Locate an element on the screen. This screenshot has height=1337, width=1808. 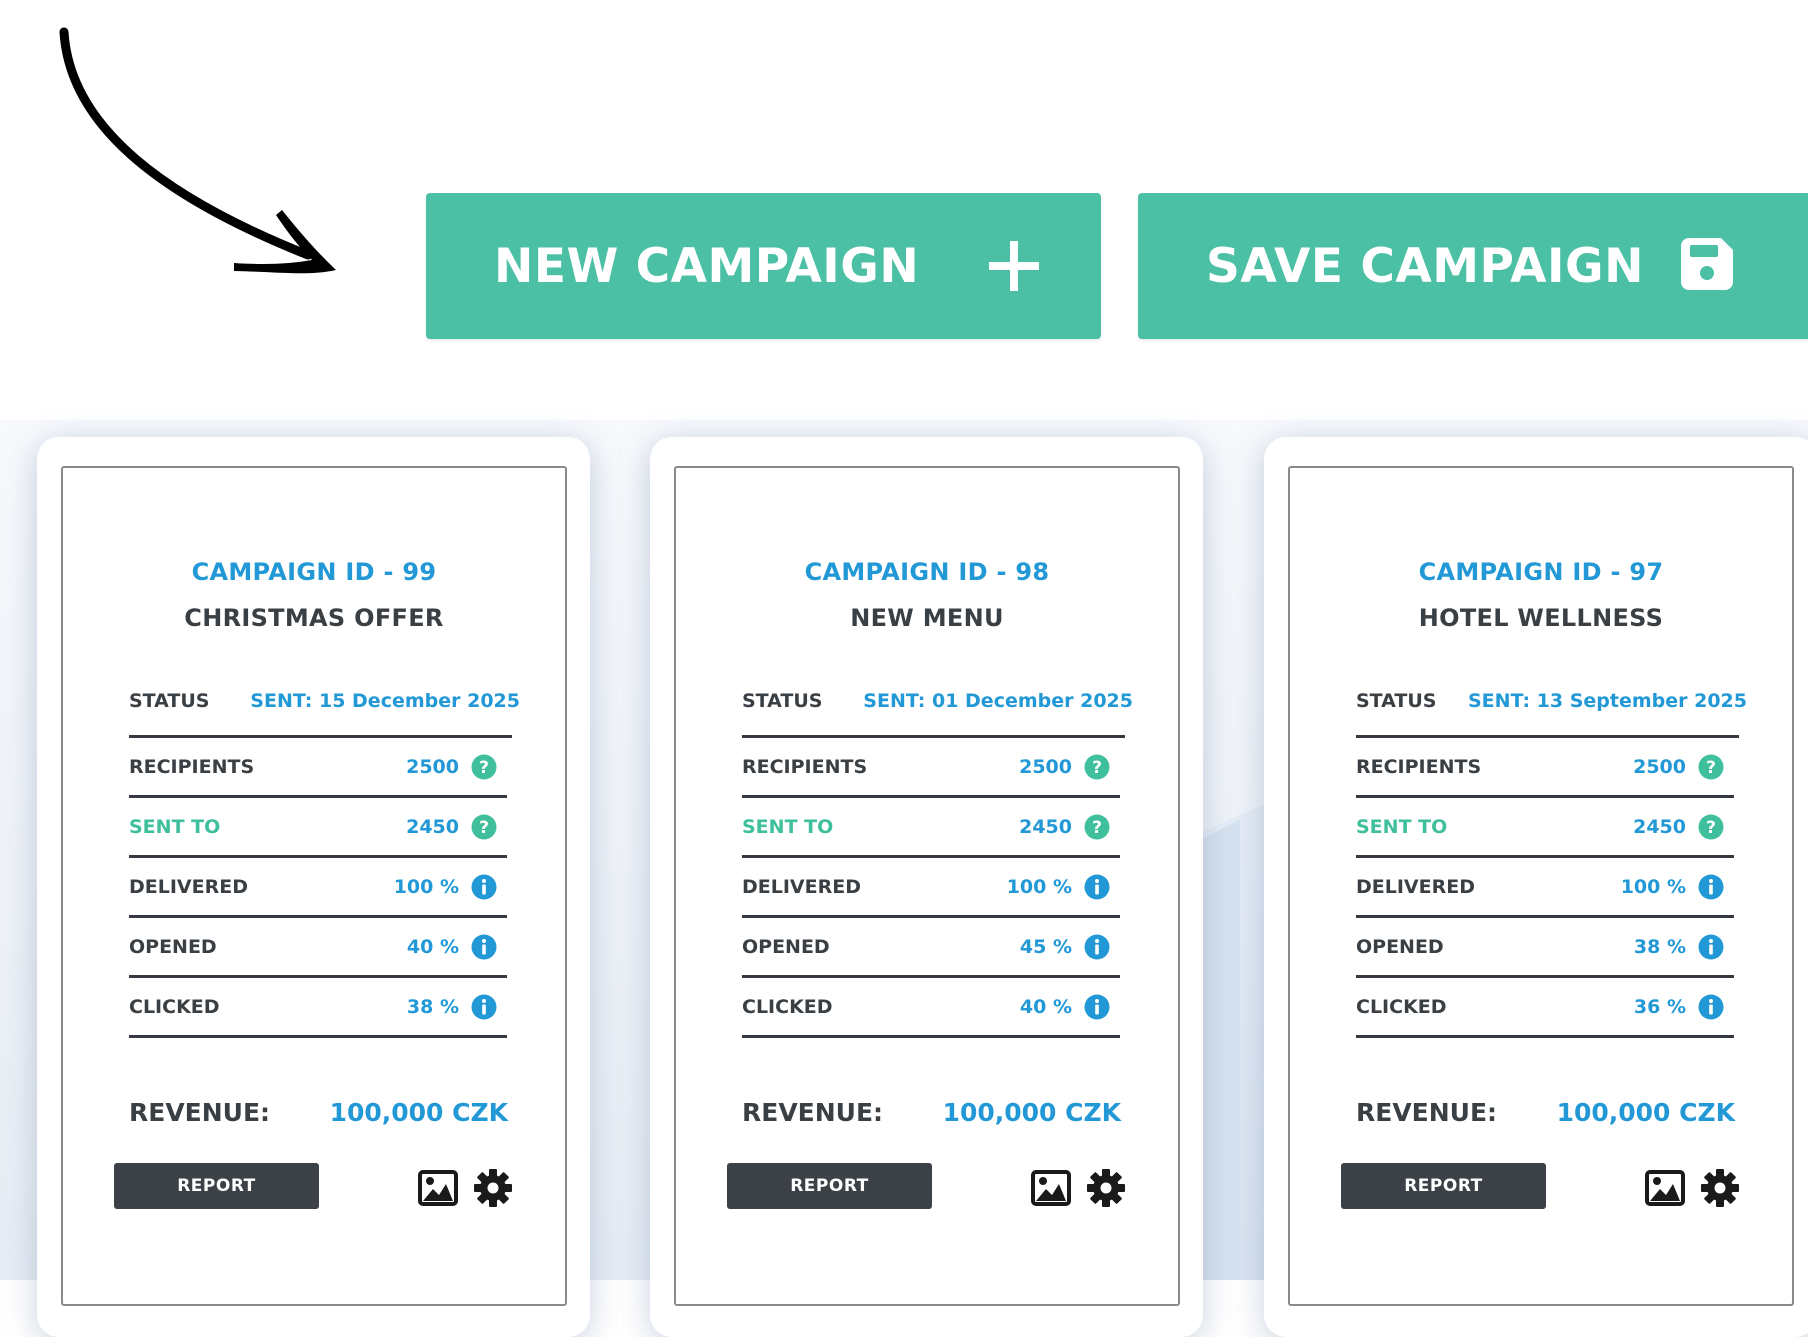
campaign-id: CAMPAIGN ID - 99 is located at coordinates (314, 572).